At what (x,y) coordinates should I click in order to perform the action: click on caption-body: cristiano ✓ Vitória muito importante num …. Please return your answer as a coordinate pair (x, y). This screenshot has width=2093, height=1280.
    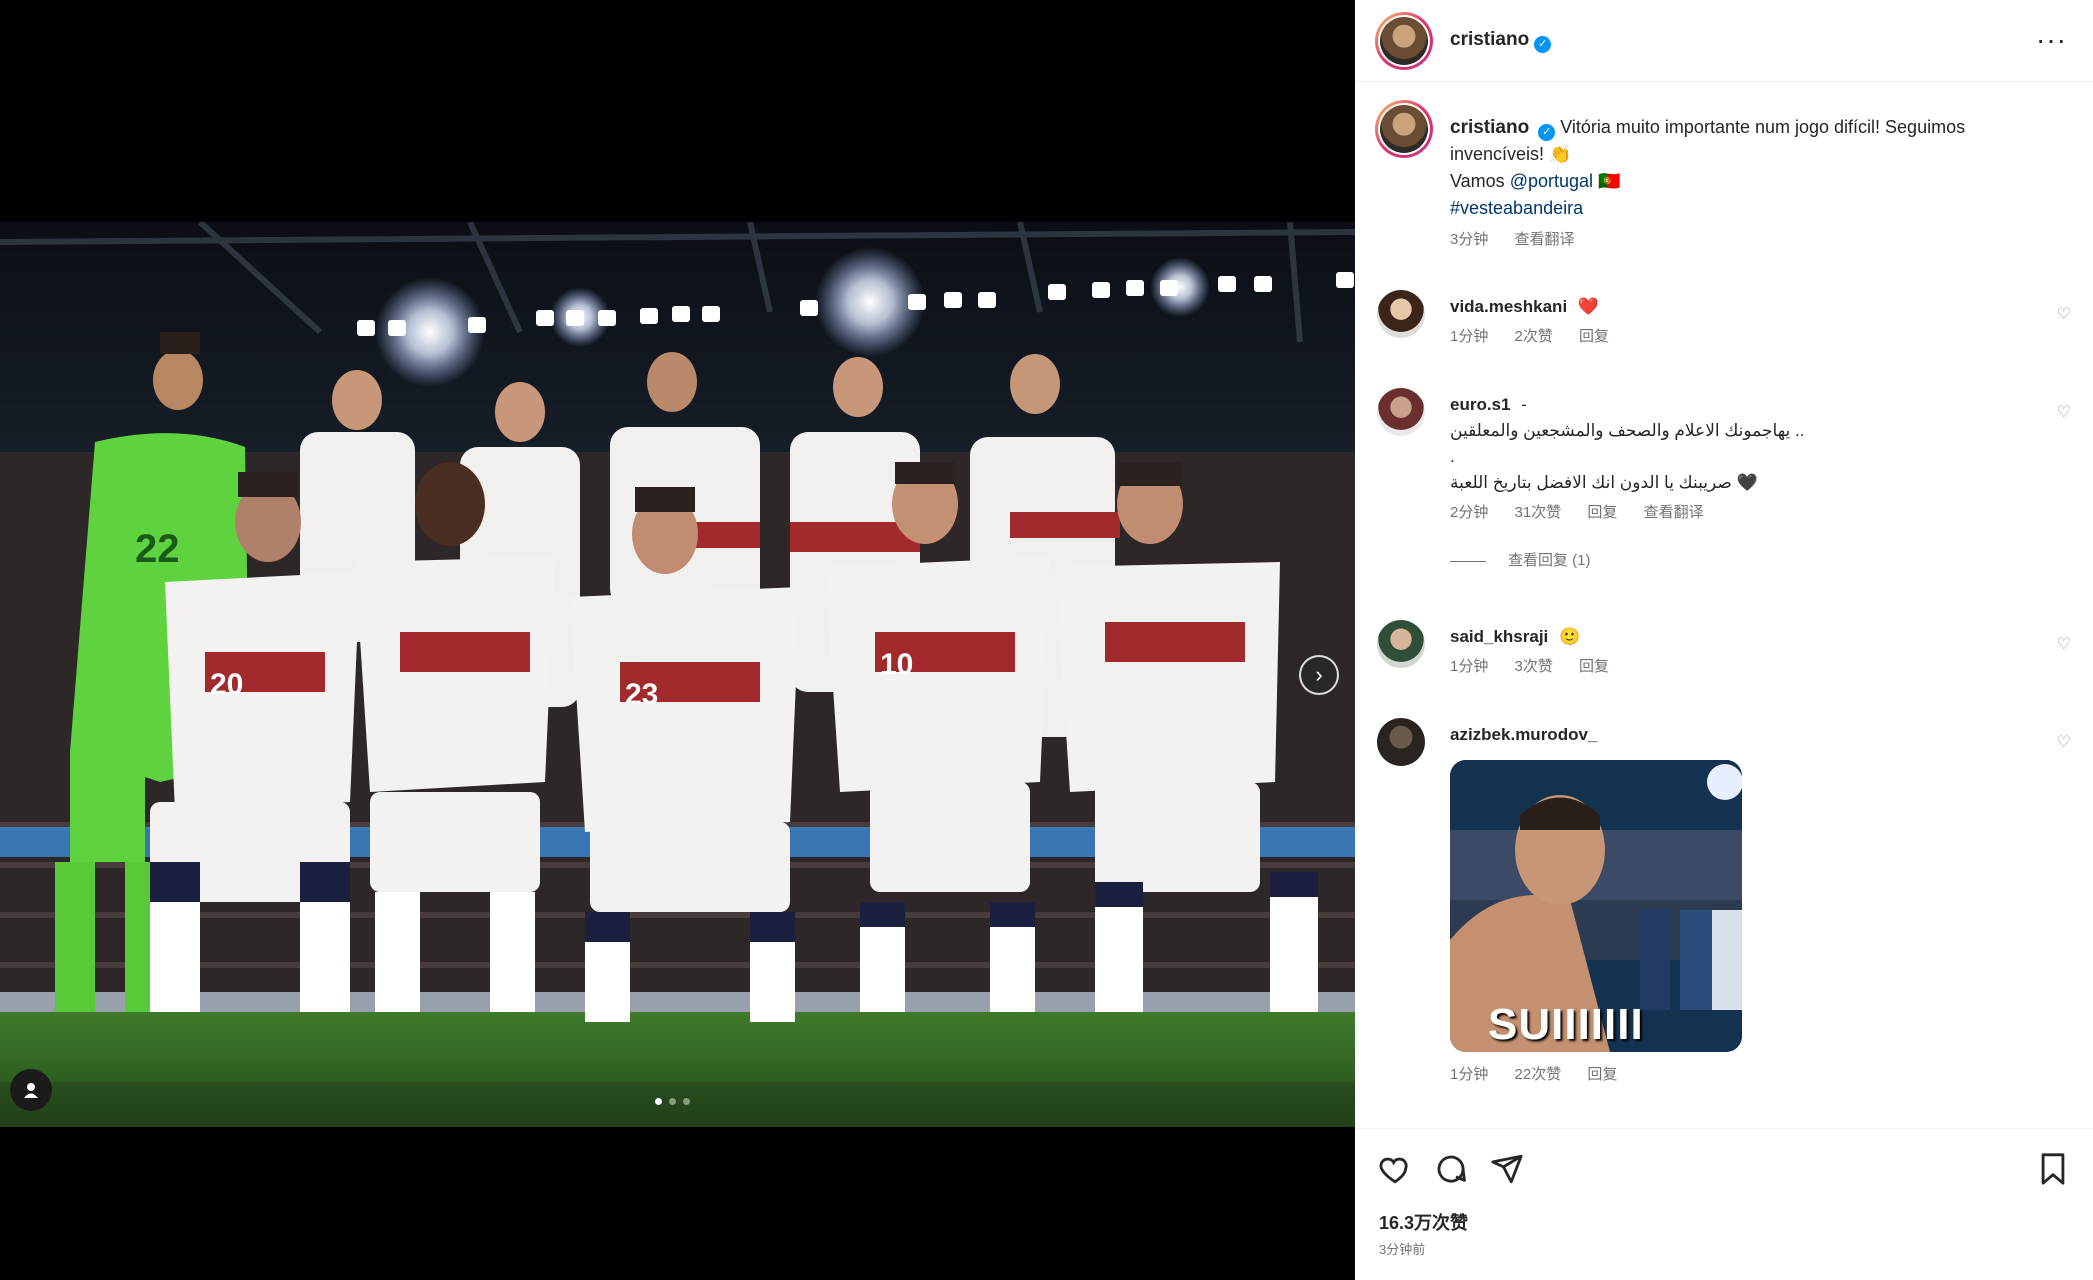
    Looking at the image, I should click on (1750, 183).